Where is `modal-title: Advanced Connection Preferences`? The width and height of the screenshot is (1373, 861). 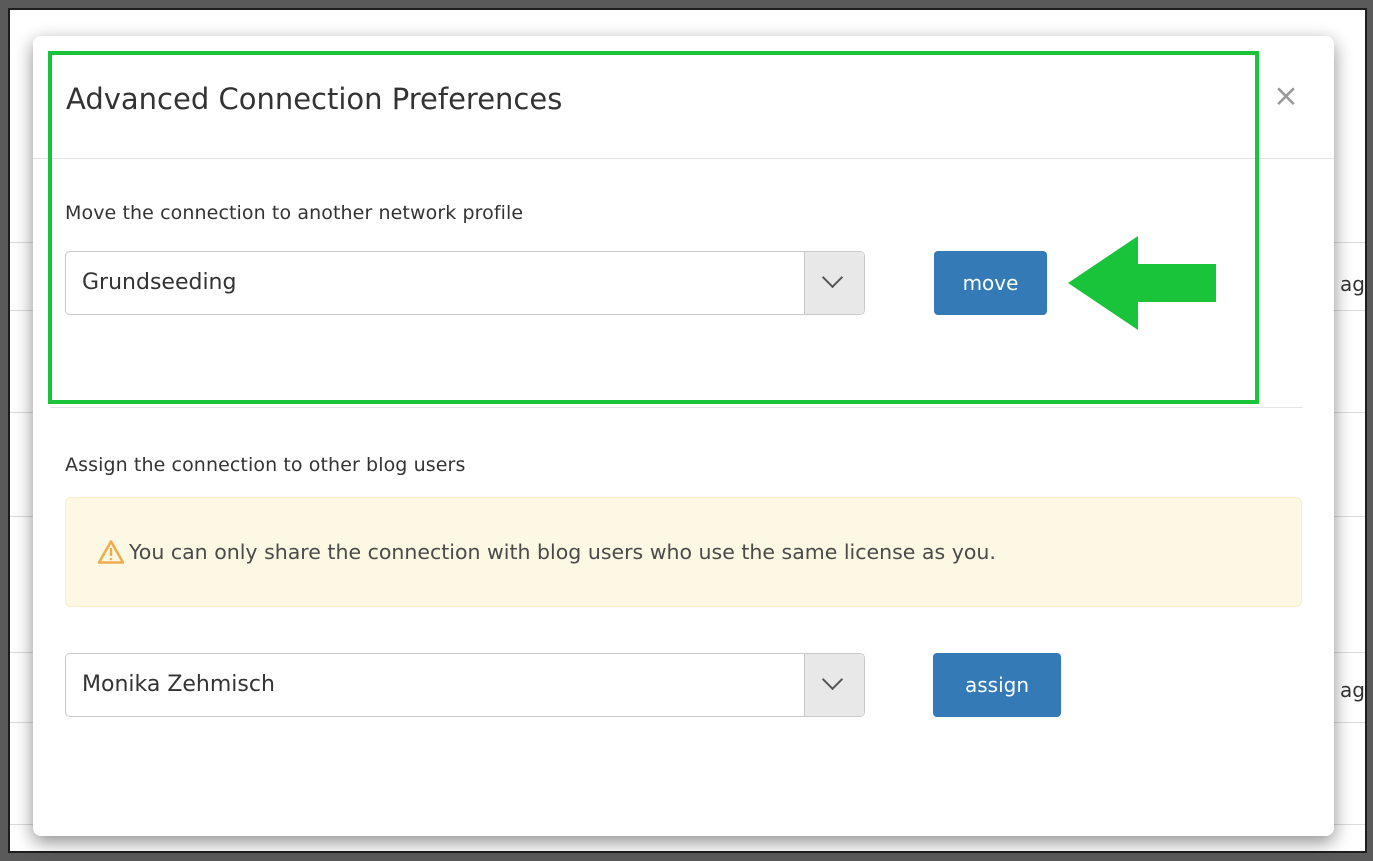 modal-title: Advanced Connection Preferences is located at coordinates (314, 99).